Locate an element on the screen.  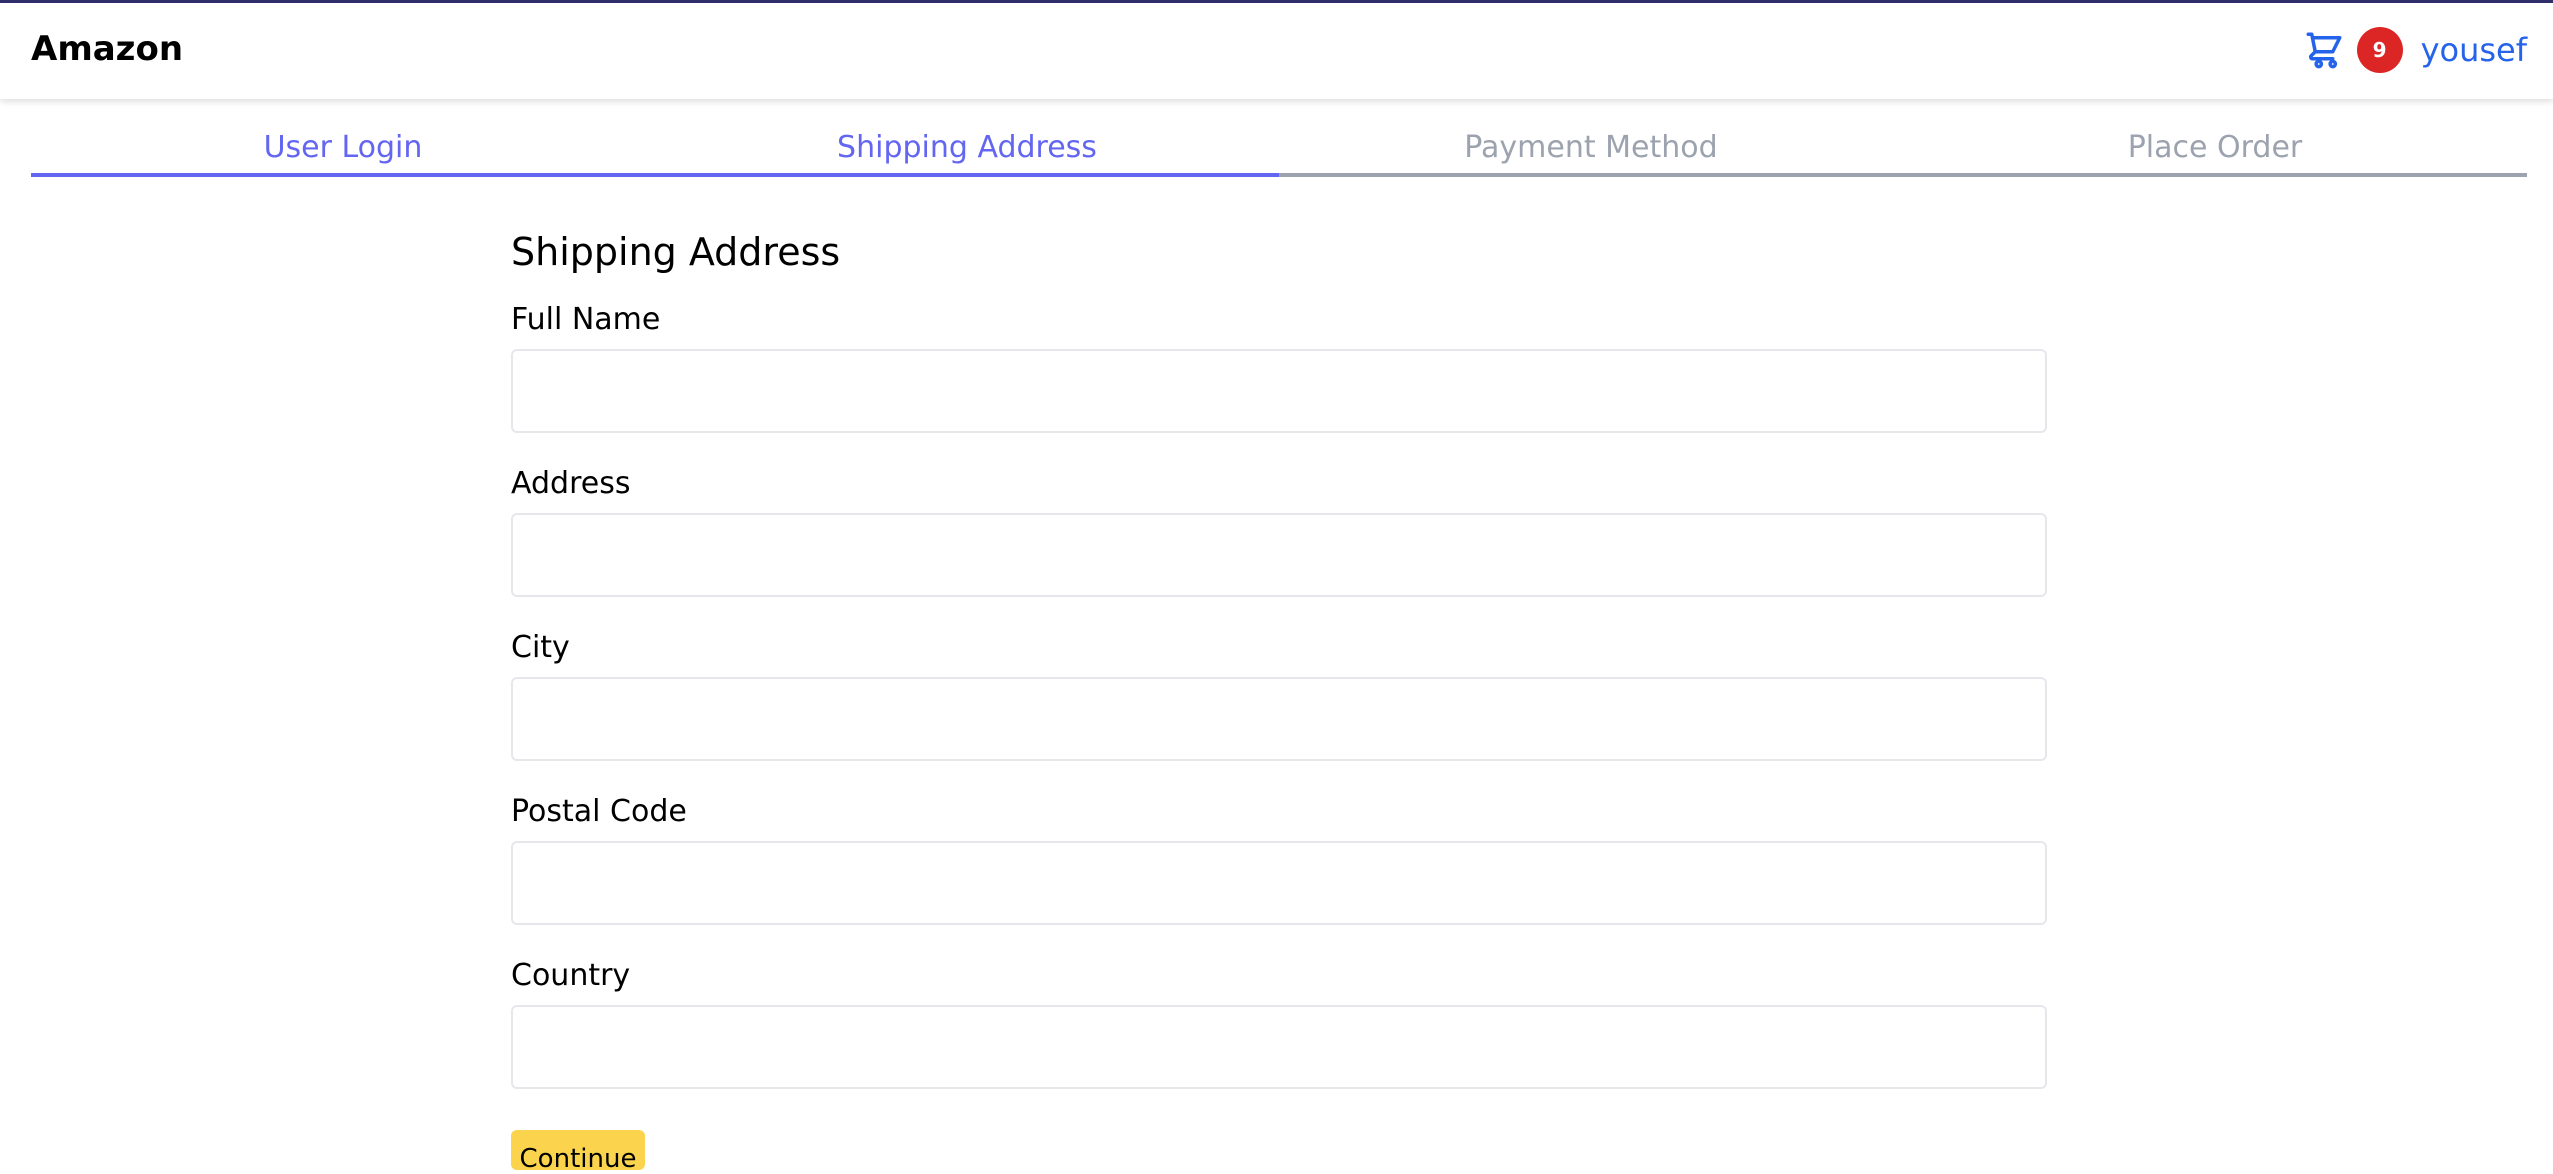
postal-code-field-group: Postal Code is located at coordinates (1279, 859).